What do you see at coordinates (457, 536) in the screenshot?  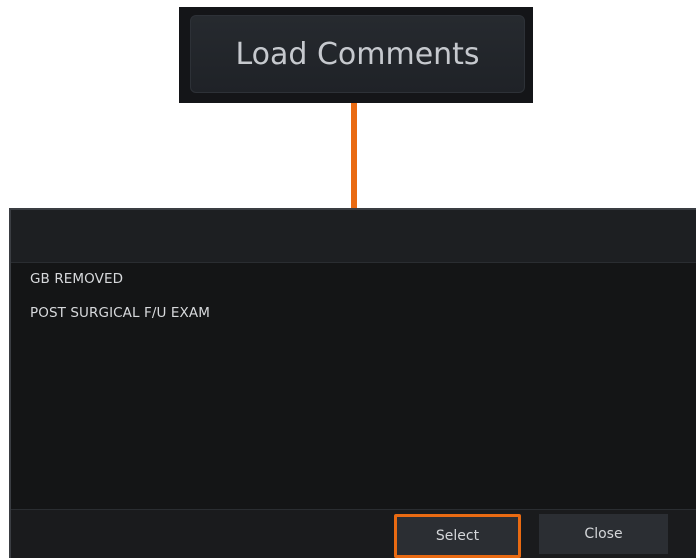 I see `select-button: Select` at bounding box center [457, 536].